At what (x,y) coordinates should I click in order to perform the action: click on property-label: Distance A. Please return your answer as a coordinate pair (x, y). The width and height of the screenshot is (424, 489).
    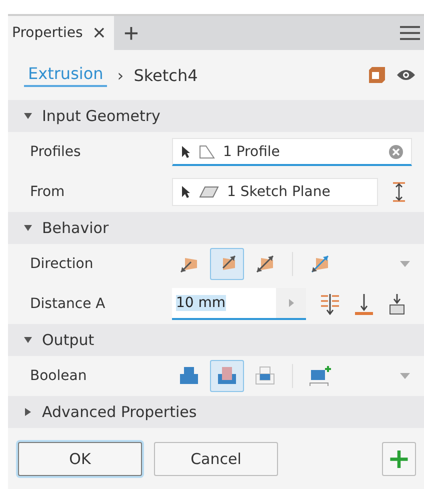
    Looking at the image, I should click on (68, 304).